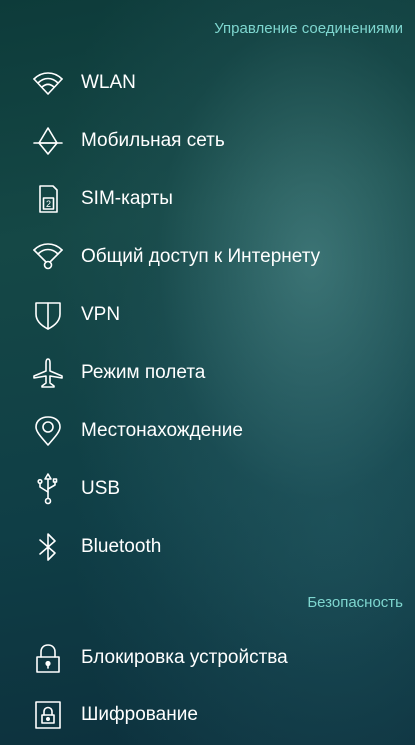 This screenshot has width=415, height=745. What do you see at coordinates (207, 315) in the screenshot?
I see `menu-item-vpn: VPN` at bounding box center [207, 315].